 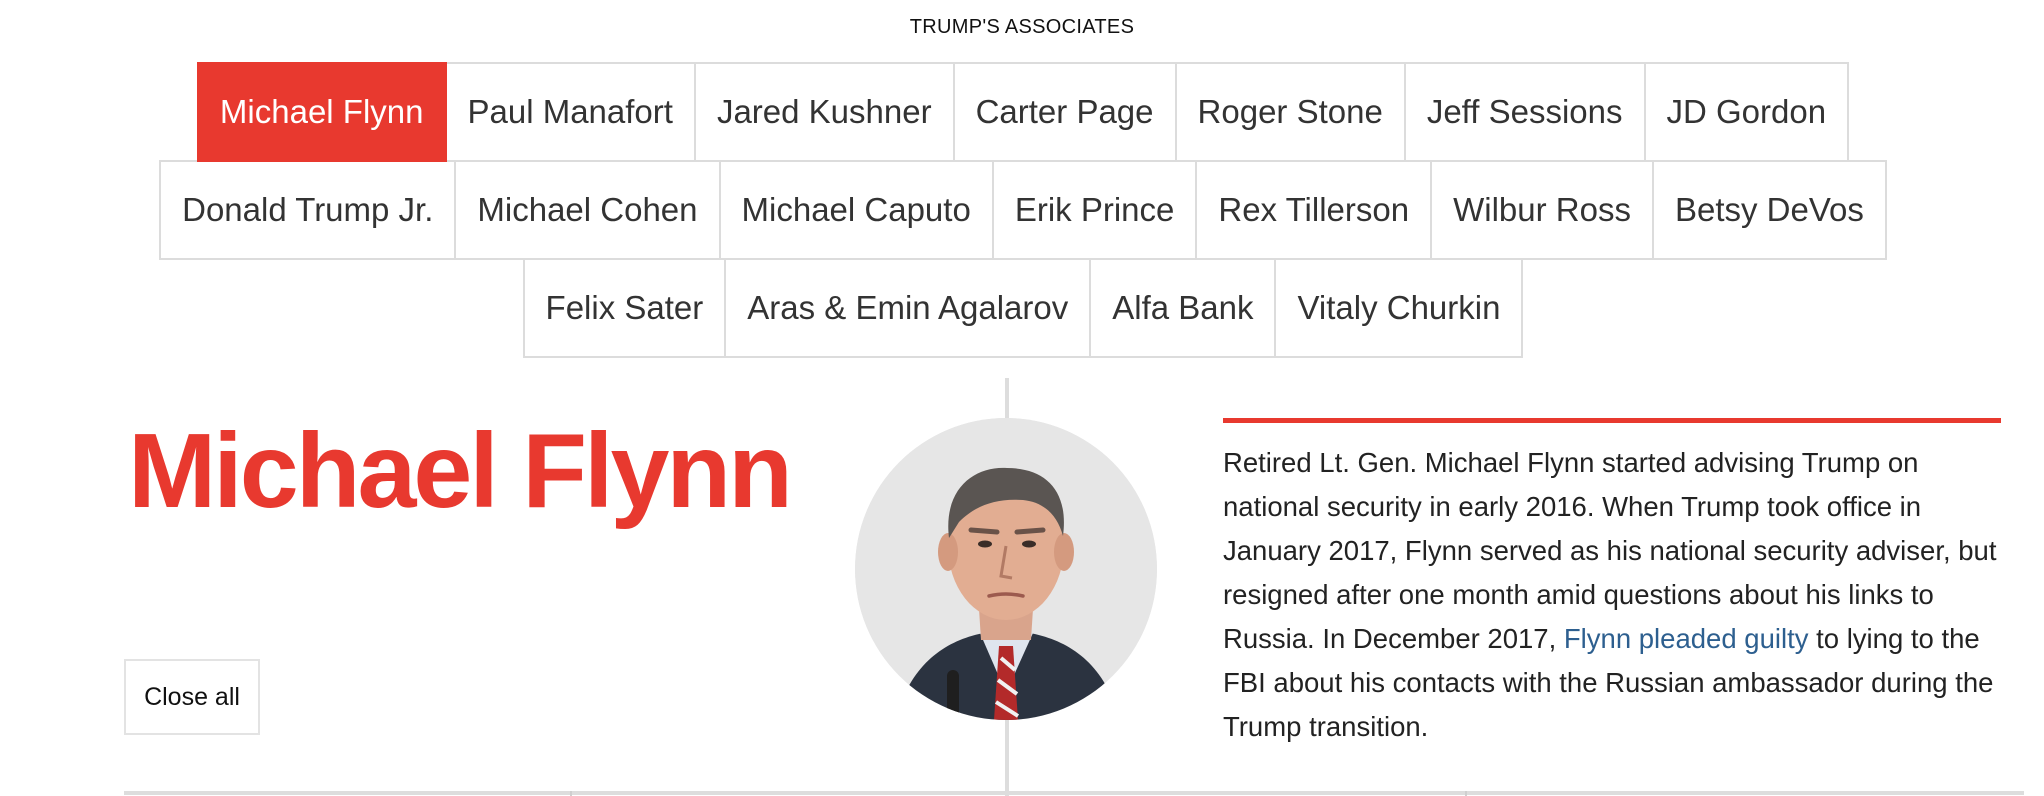 What do you see at coordinates (1542, 210) in the screenshot?
I see `tab-wilbur-ross: Wilbur Ross` at bounding box center [1542, 210].